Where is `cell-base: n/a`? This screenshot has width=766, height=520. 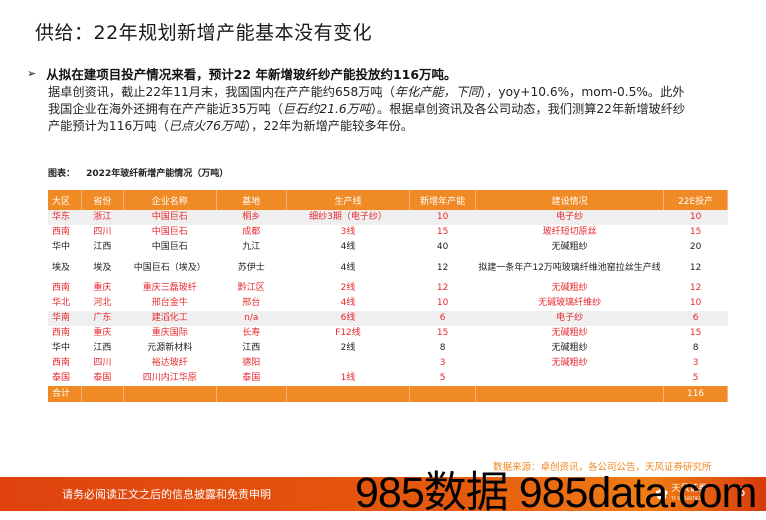
cell-base: n/a is located at coordinates (251, 318).